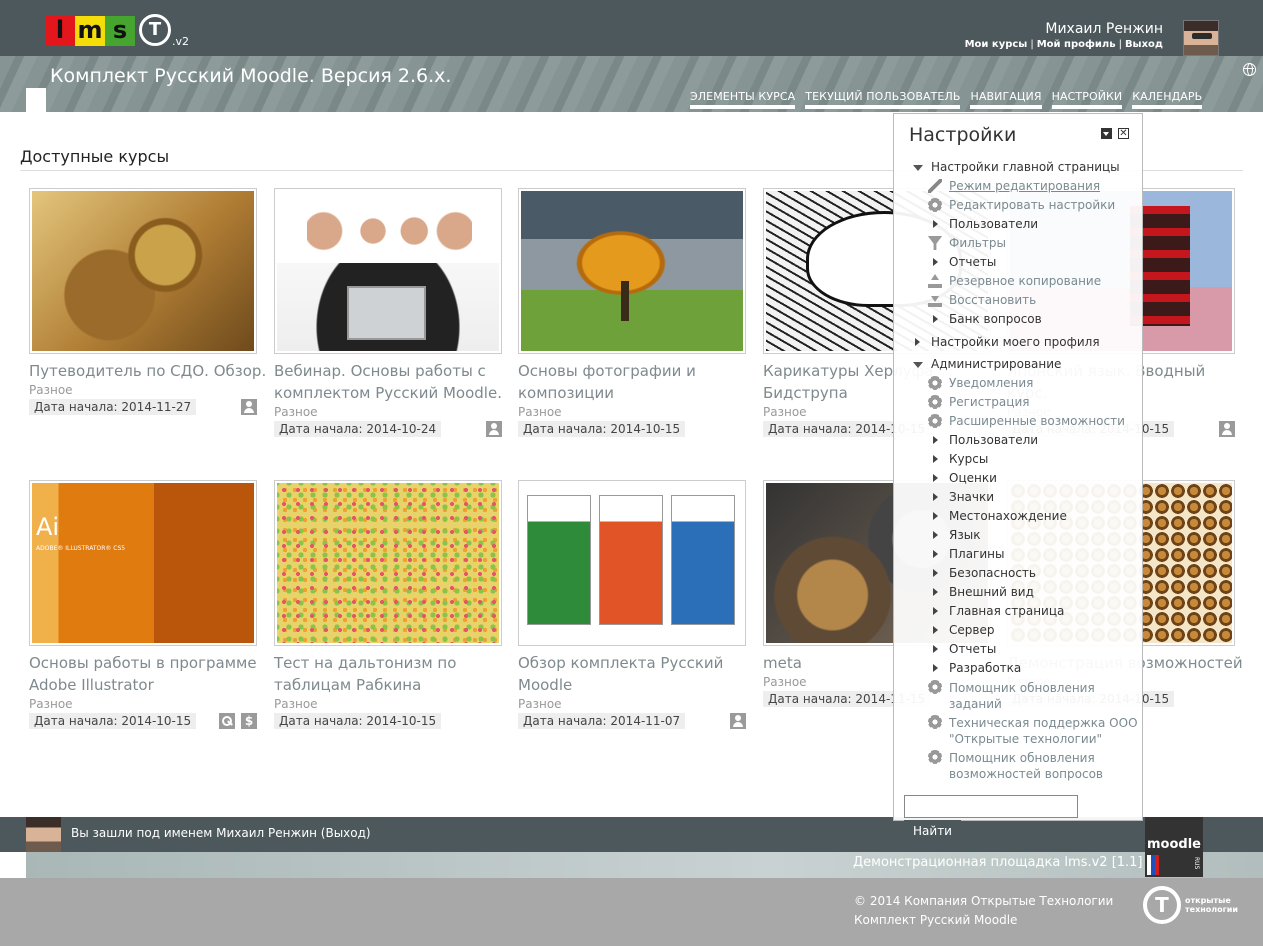 This screenshot has height=946, width=1263. What do you see at coordinates (743, 99) in the screenshot?
I see `nav-course-elements: ЭЛЕМЕНТЫ КУРСА` at bounding box center [743, 99].